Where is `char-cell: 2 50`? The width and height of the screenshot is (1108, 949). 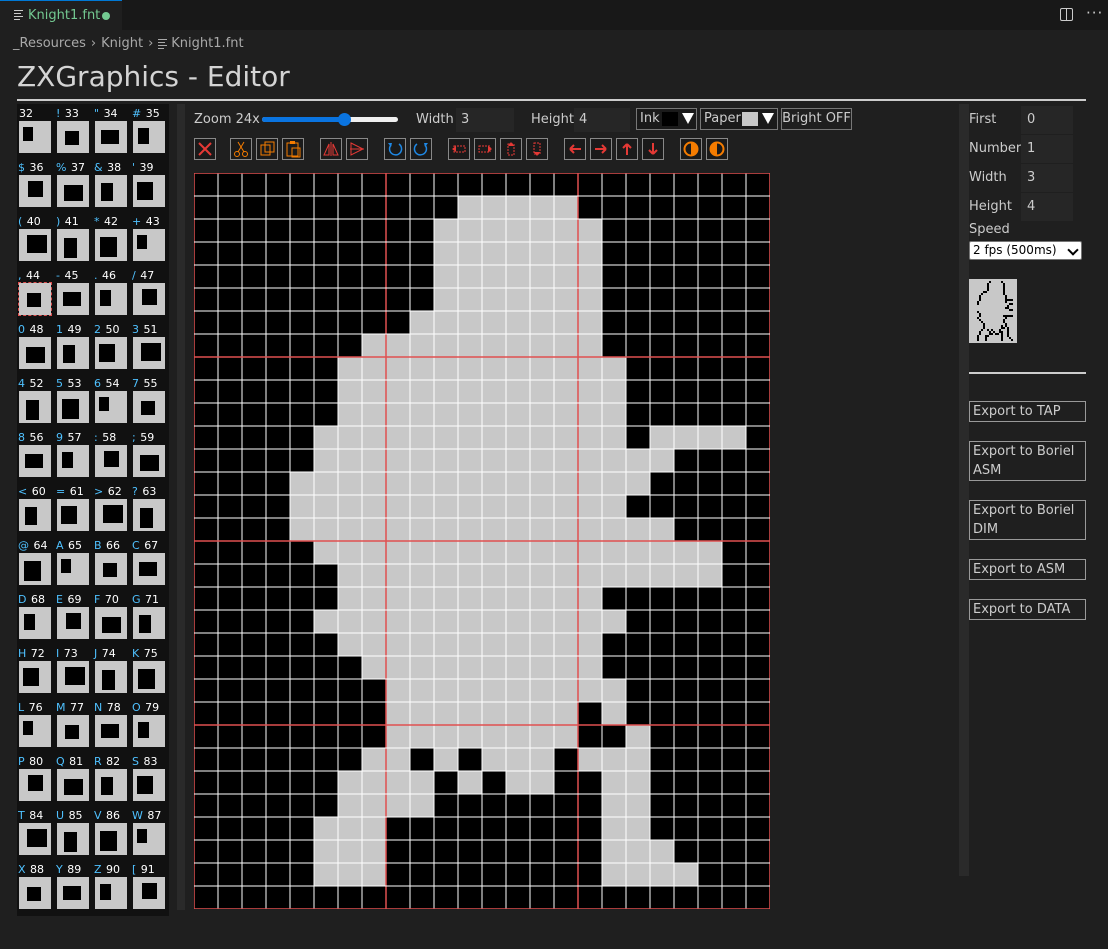
char-cell: 2 50 is located at coordinates (112, 348).